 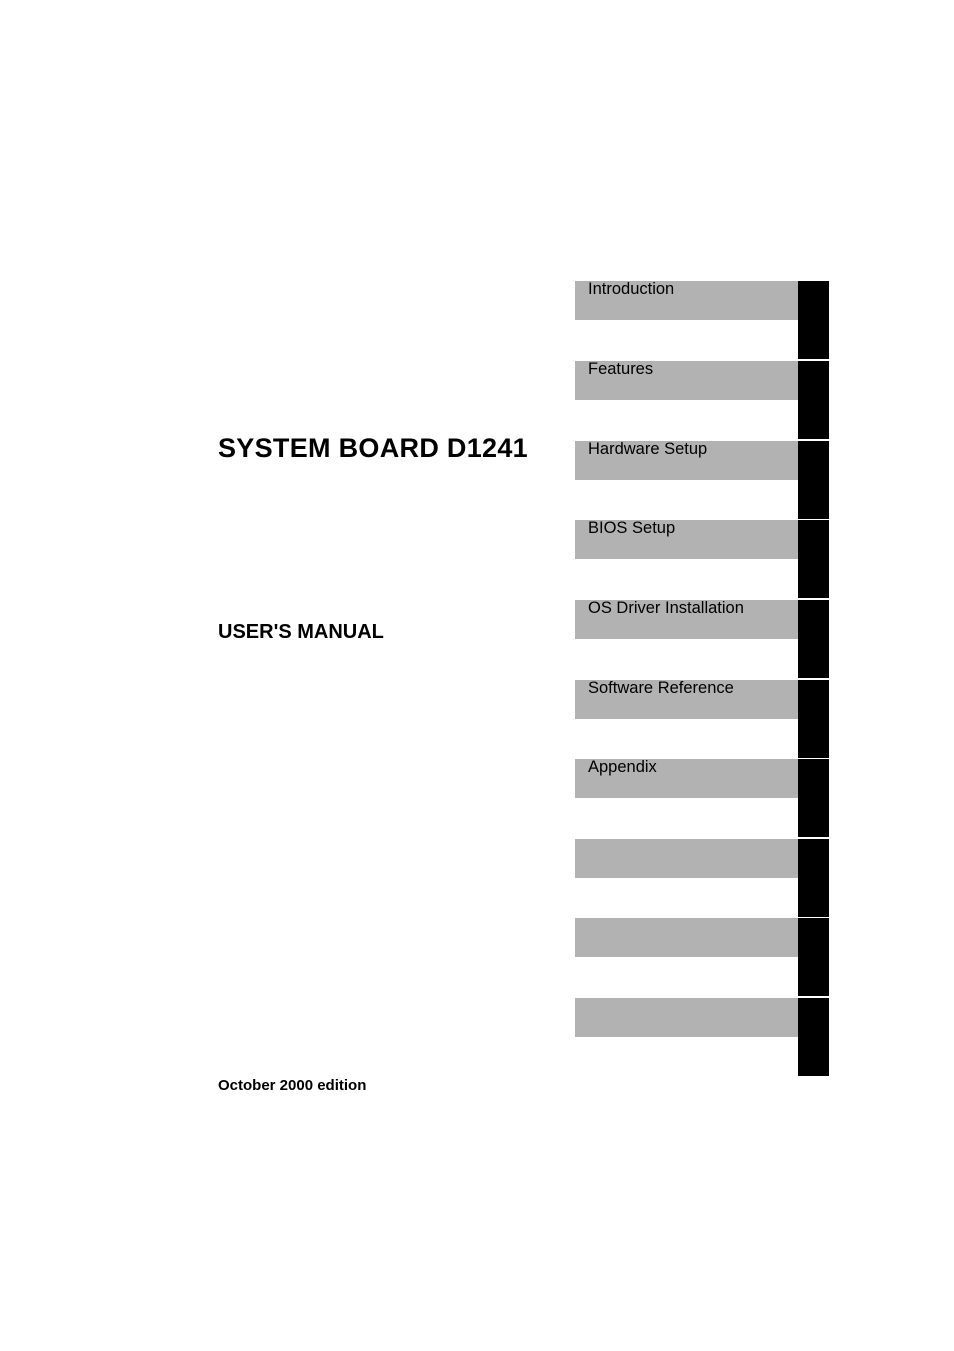 I want to click on section-tab-bios-setup: BIOS Setup, so click(x=702, y=558).